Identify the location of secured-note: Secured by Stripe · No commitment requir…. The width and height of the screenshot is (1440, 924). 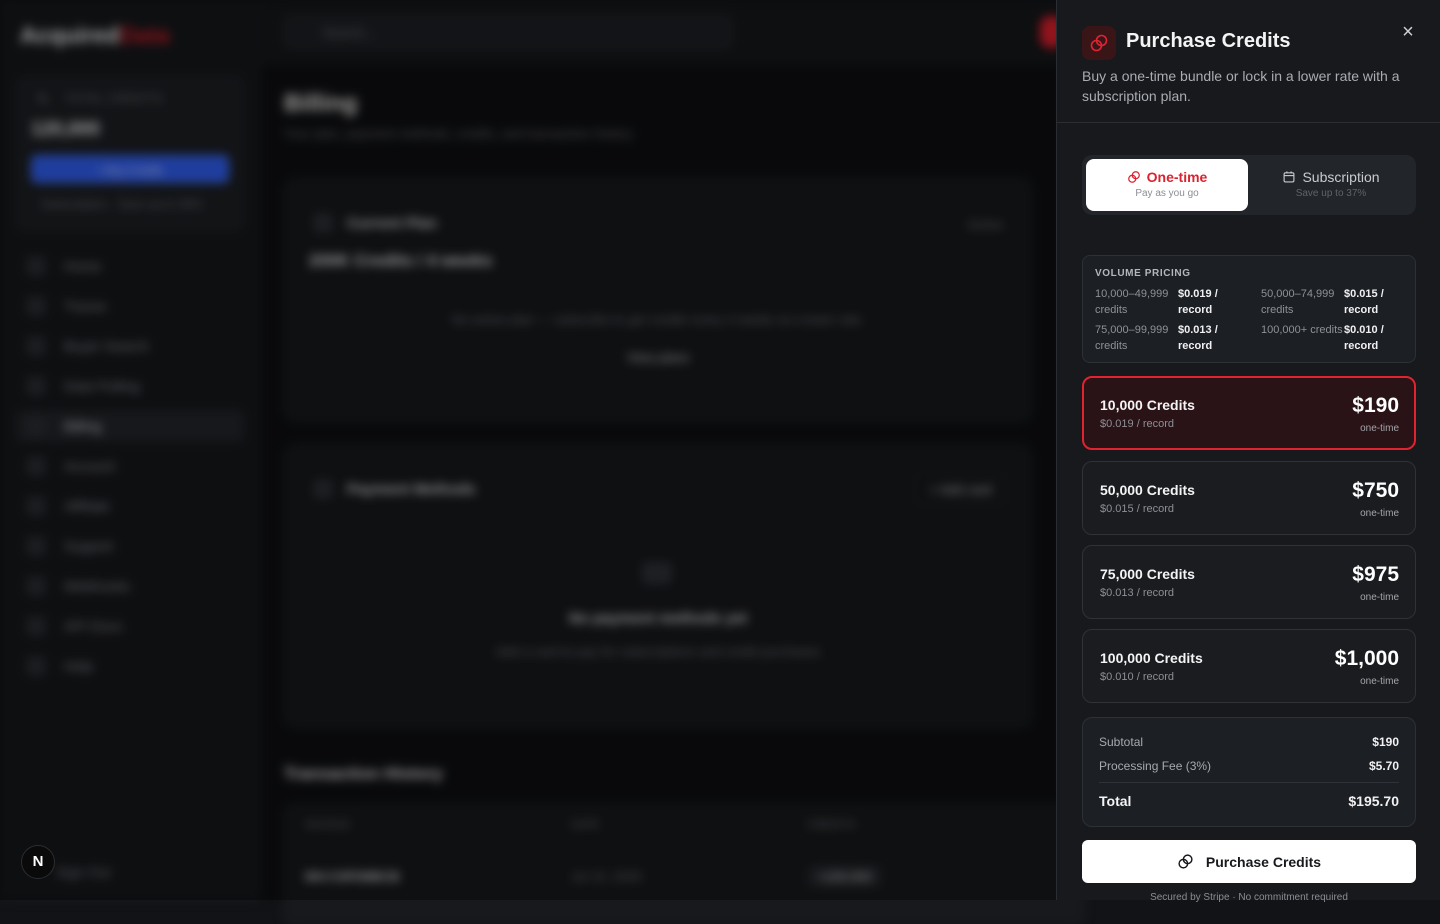
(1249, 897).